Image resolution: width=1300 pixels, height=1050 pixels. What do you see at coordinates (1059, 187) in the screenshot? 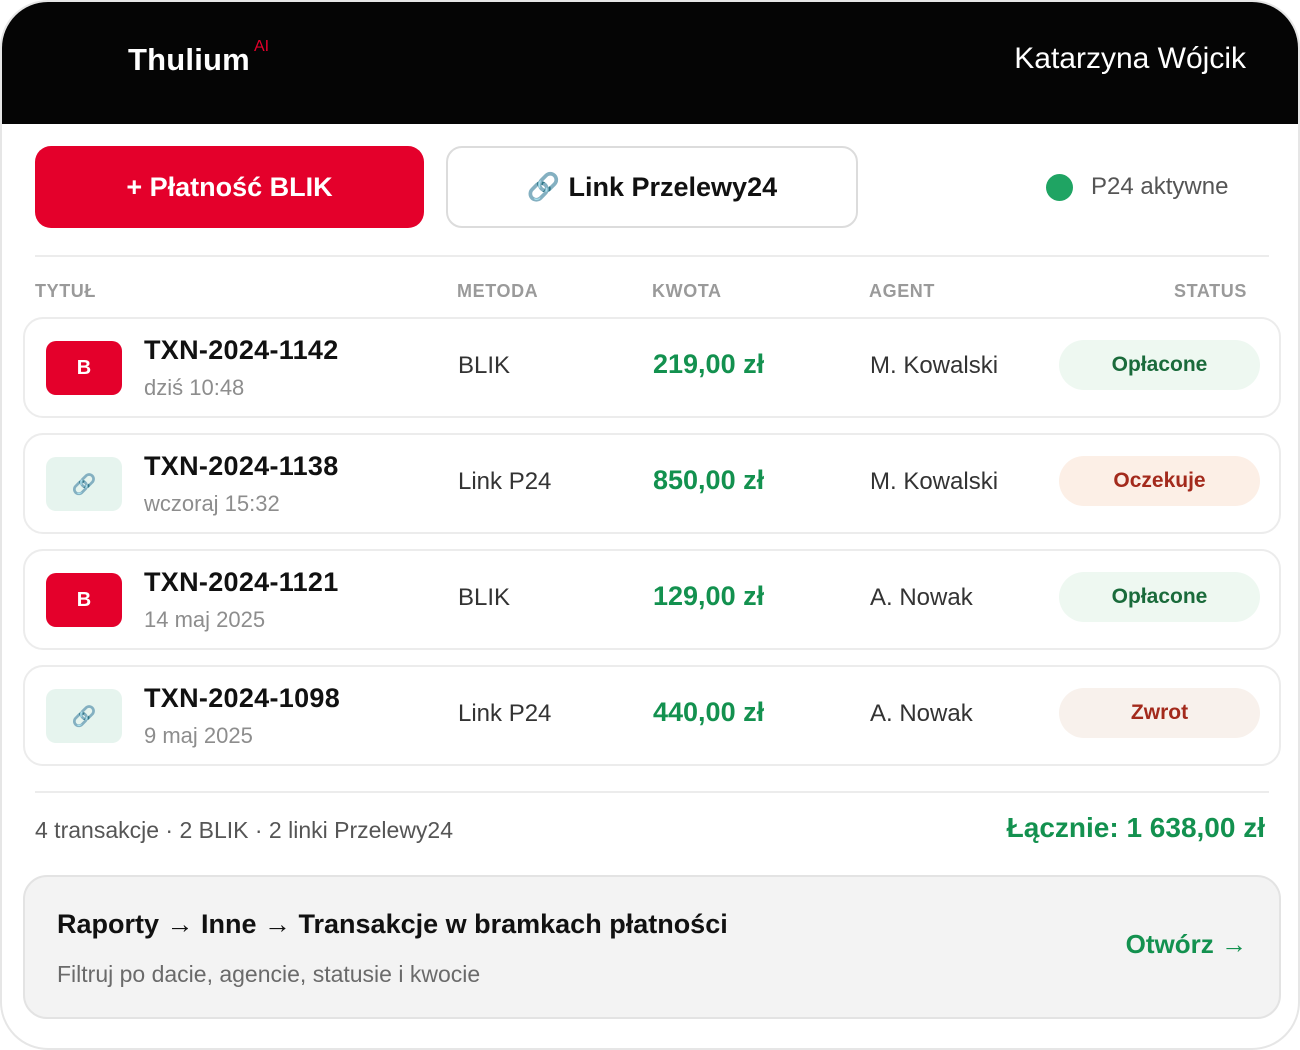
I see `status-dot-icon` at bounding box center [1059, 187].